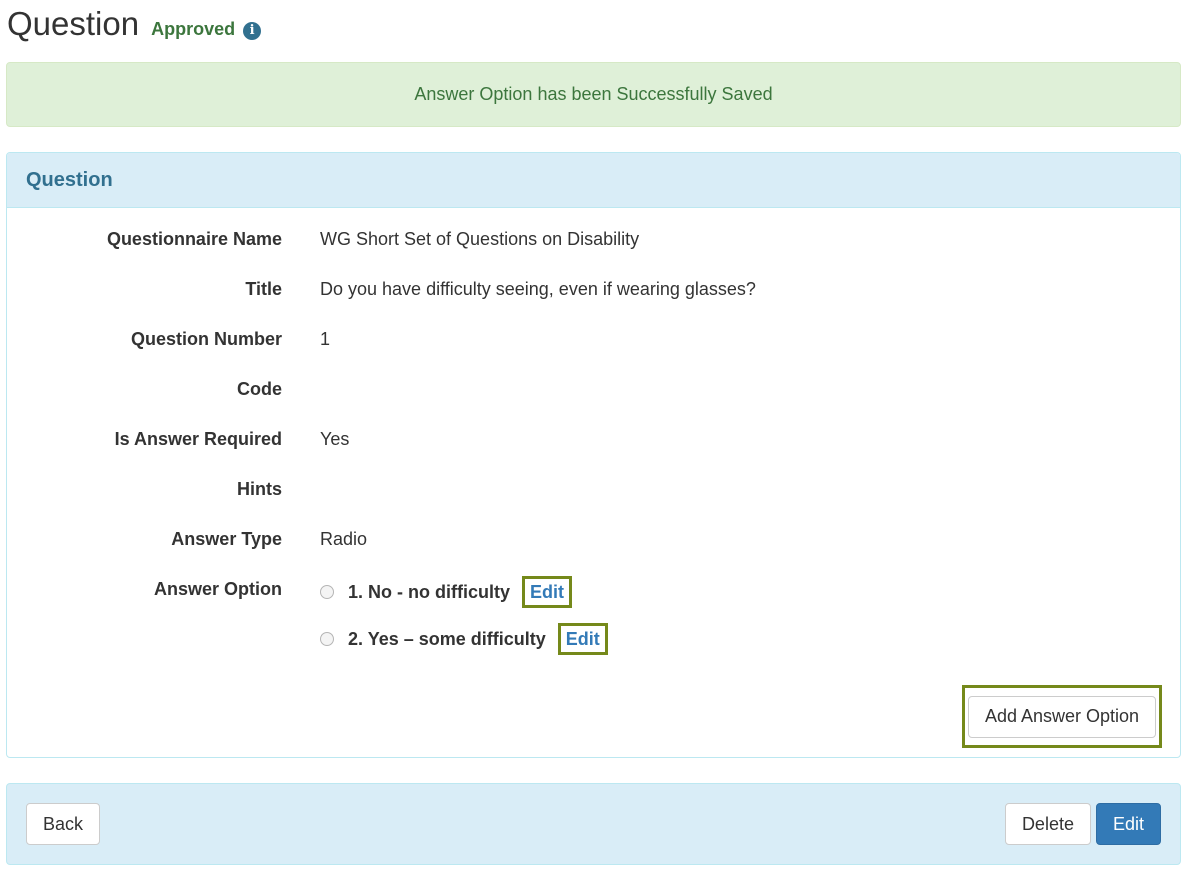  Describe the element at coordinates (325, 339) in the screenshot. I see `field-value: 1` at that location.